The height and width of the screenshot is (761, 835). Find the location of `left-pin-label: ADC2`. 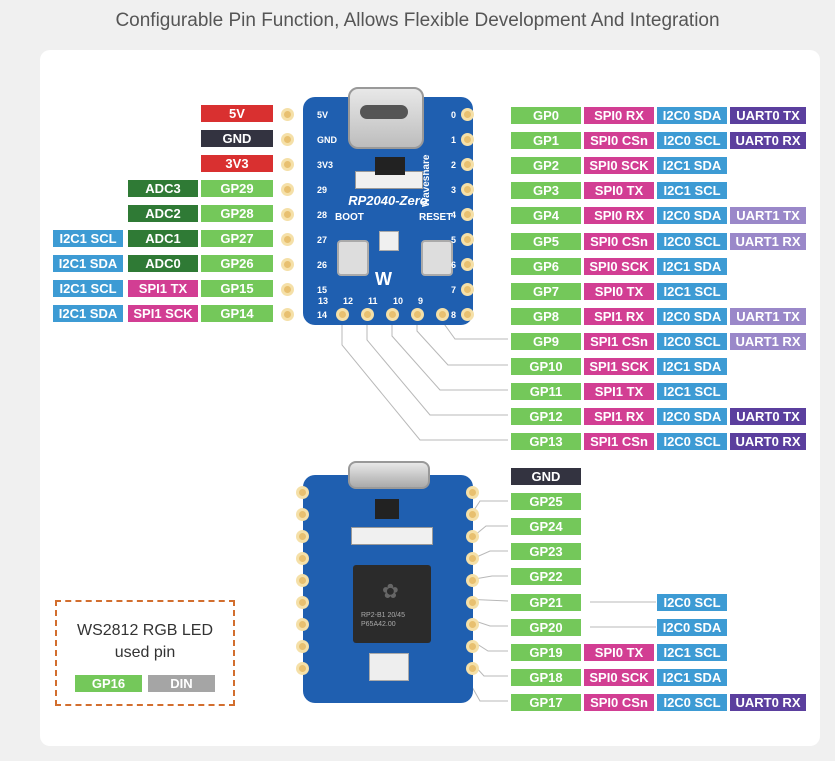

left-pin-label: ADC2 is located at coordinates (163, 213).